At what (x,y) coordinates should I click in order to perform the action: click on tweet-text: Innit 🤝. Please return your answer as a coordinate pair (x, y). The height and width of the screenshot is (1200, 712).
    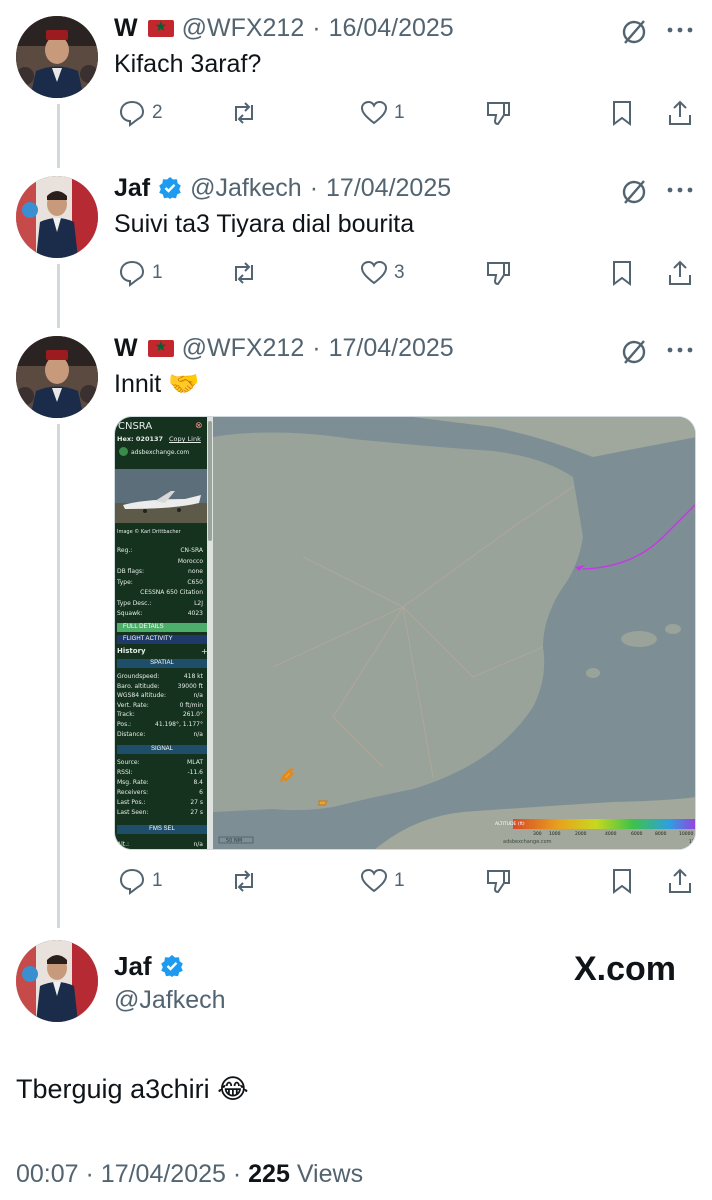
    Looking at the image, I should click on (157, 384).